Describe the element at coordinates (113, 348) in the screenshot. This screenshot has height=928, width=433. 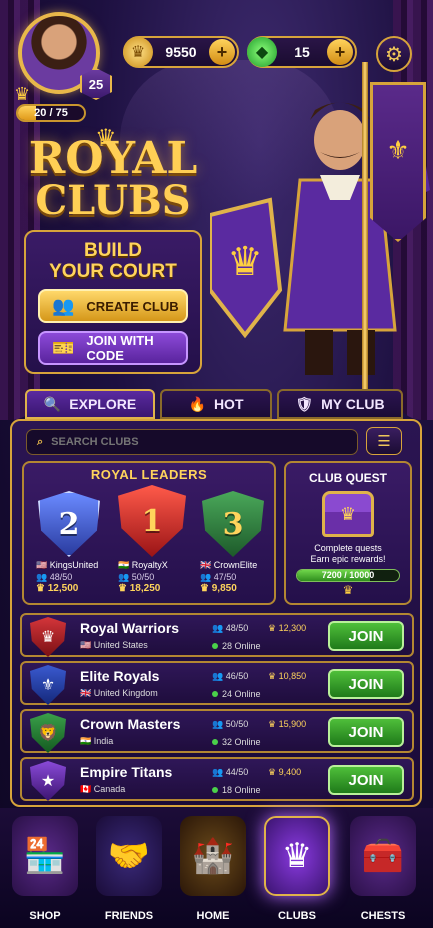
I see `join-with-code-button: 🎫 JOIN WITH CODE` at that location.